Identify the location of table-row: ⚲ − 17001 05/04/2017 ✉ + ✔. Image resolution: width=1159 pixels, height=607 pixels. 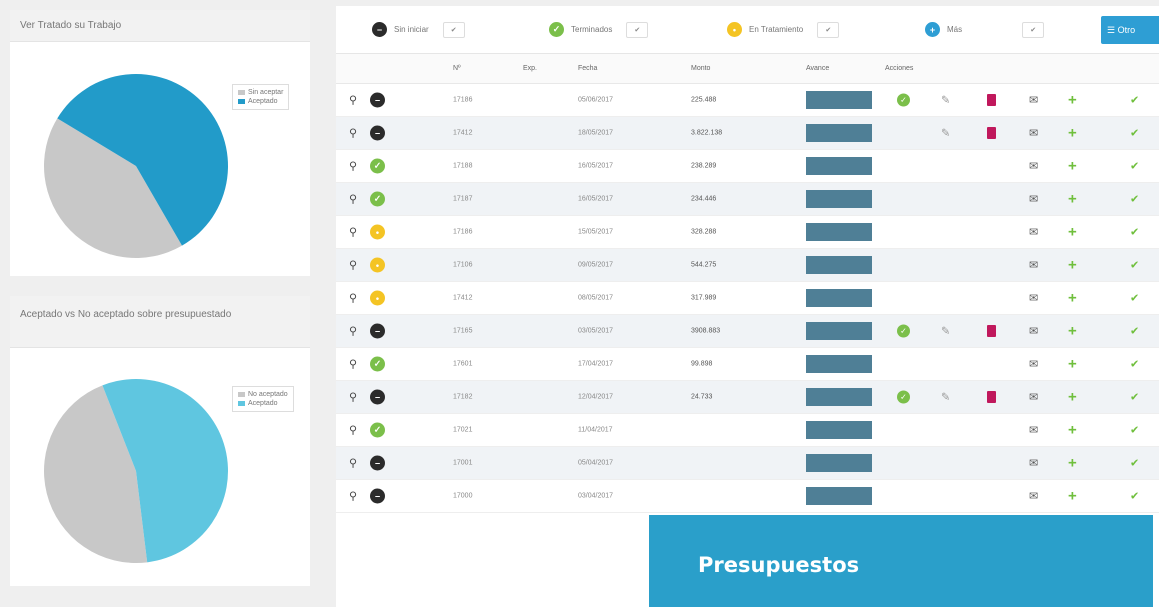
(747, 463).